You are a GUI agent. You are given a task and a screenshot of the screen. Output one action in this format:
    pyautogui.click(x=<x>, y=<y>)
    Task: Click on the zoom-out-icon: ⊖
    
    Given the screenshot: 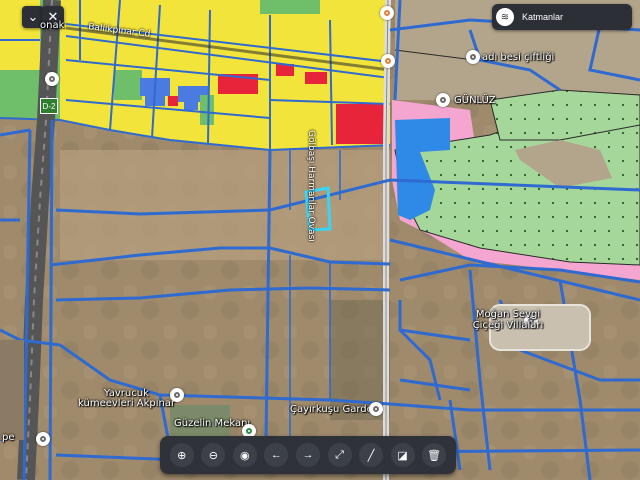 What is the action you would take?
    pyautogui.click(x=213, y=455)
    